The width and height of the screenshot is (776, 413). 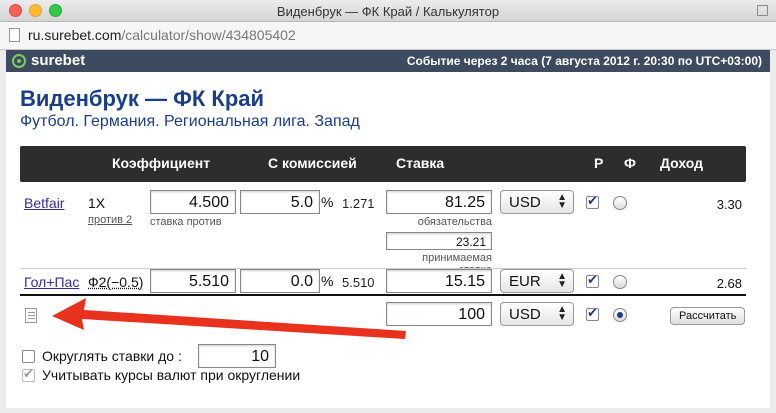 What do you see at coordinates (454, 222) in the screenshot?
I see `stake-sub-label: обязательства` at bounding box center [454, 222].